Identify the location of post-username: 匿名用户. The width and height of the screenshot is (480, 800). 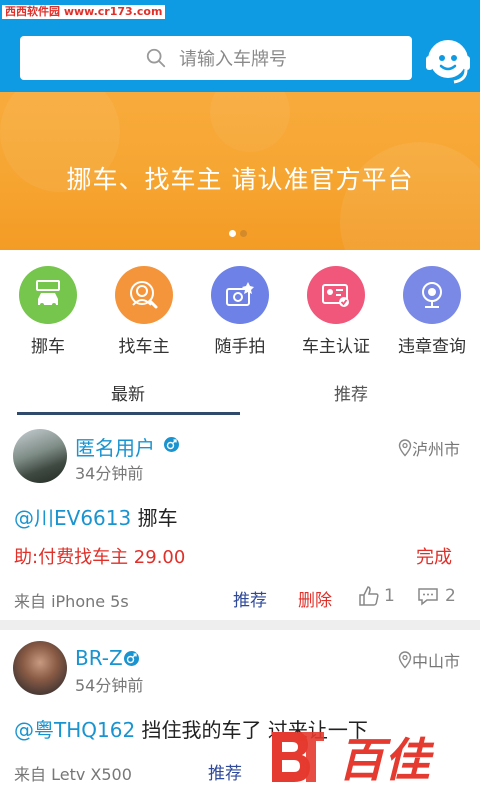
(115, 446).